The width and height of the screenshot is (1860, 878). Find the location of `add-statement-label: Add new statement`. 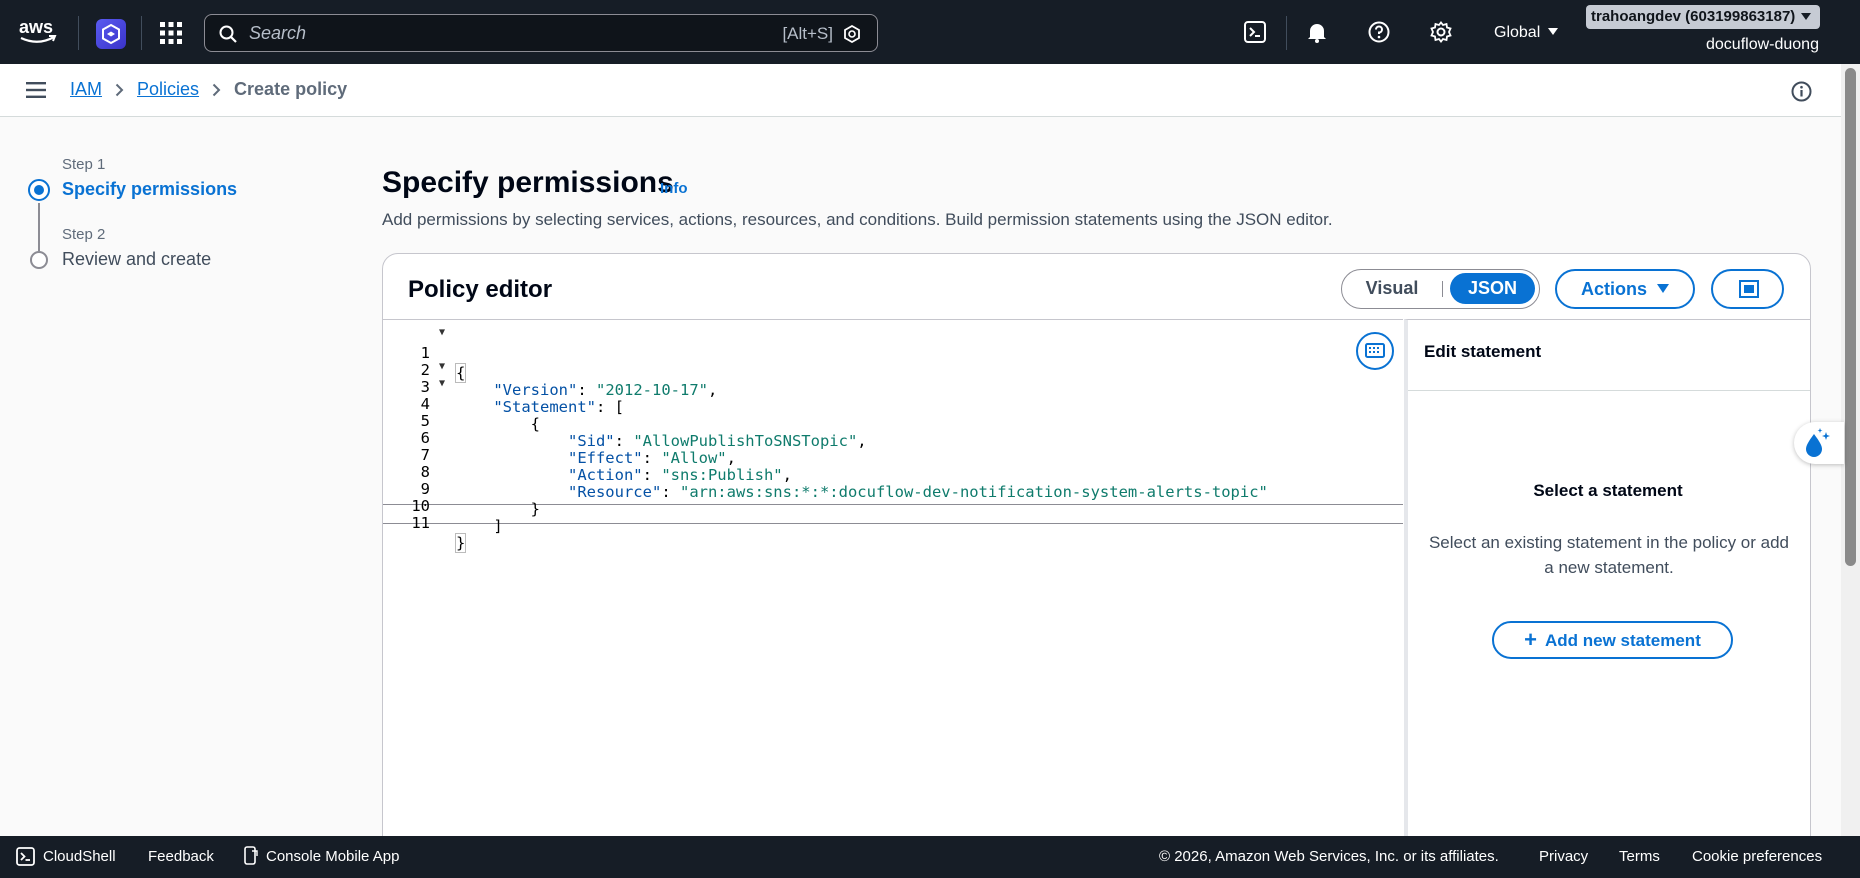

add-statement-label: Add new statement is located at coordinates (1623, 640).